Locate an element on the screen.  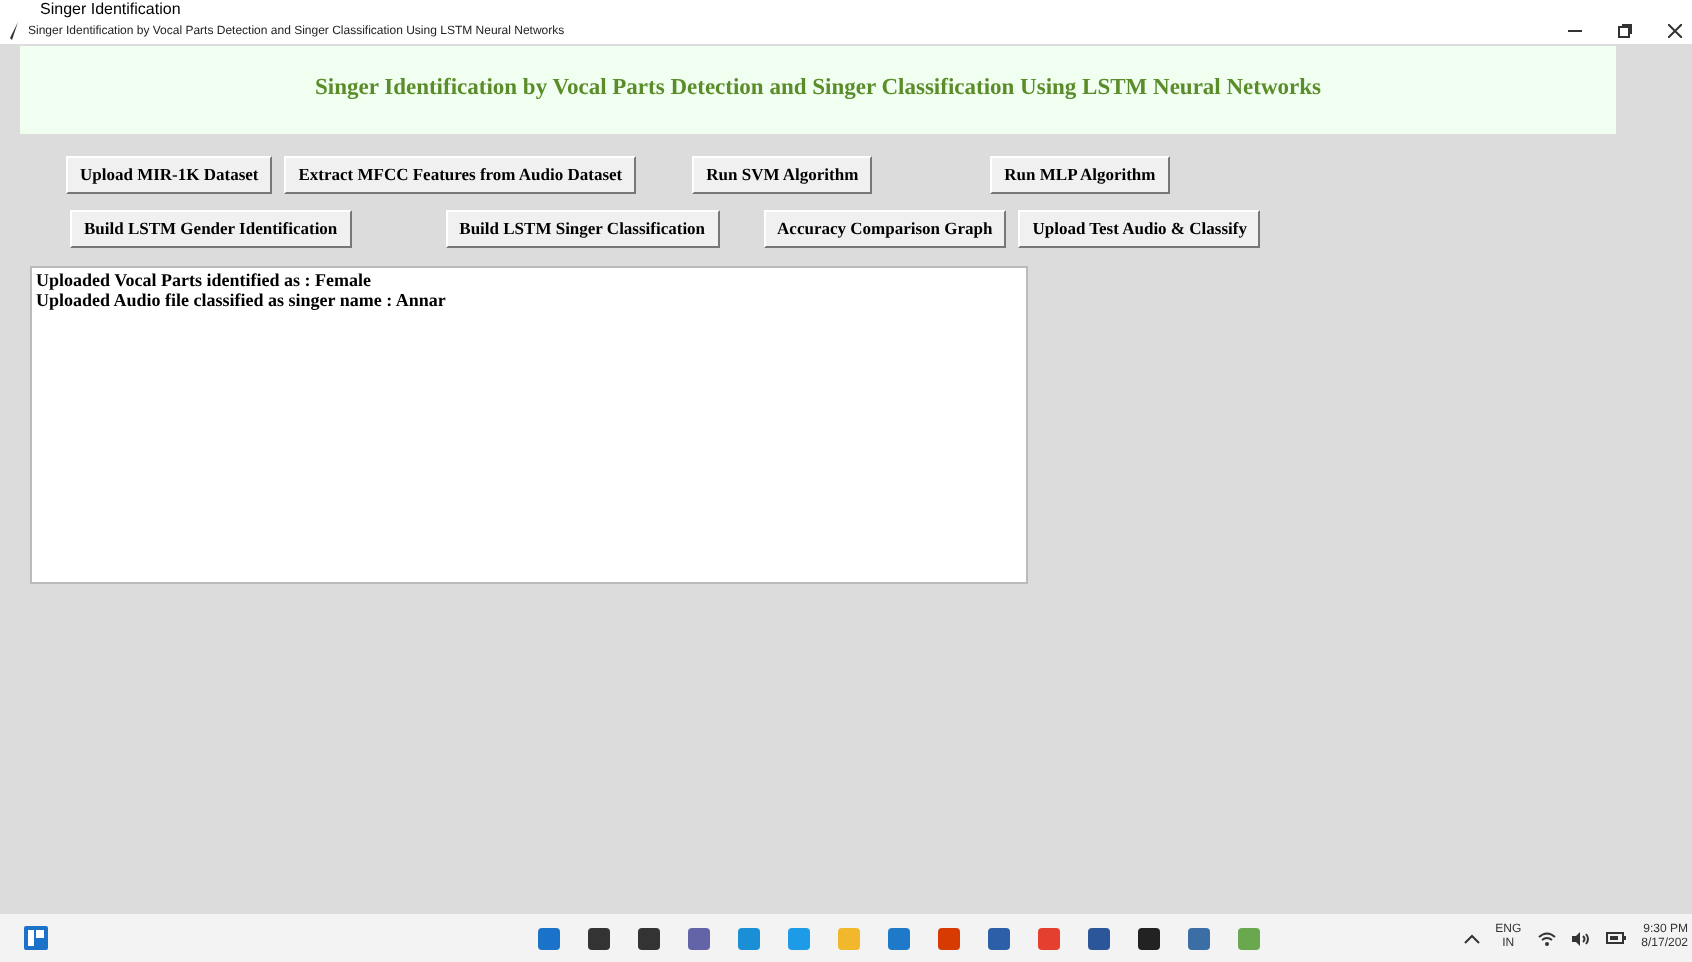
action-button: Extract MFCC Features from Audio Dataset is located at coordinates (460, 175).